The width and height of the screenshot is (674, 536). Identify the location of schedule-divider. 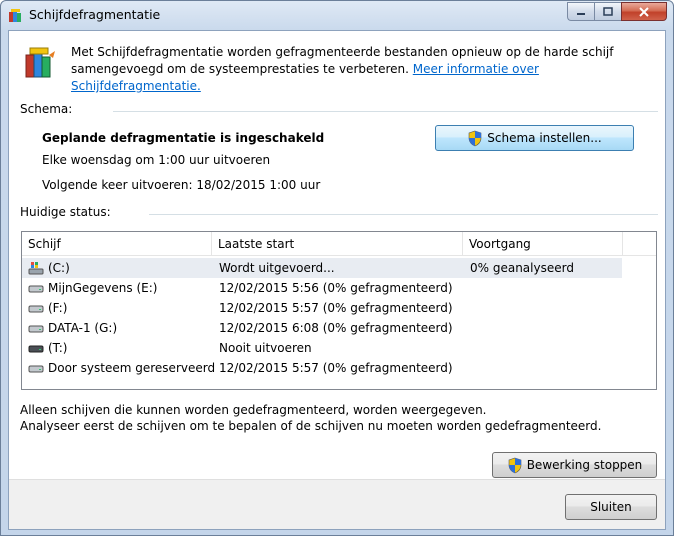
(385, 111).